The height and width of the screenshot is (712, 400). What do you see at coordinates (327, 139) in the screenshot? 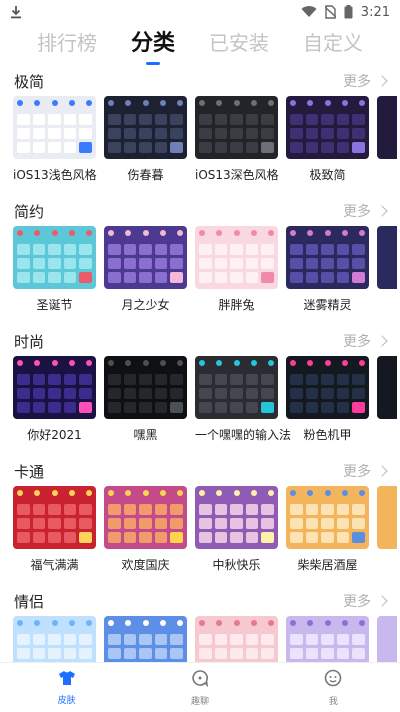
I see `theme-card: 极致简` at bounding box center [327, 139].